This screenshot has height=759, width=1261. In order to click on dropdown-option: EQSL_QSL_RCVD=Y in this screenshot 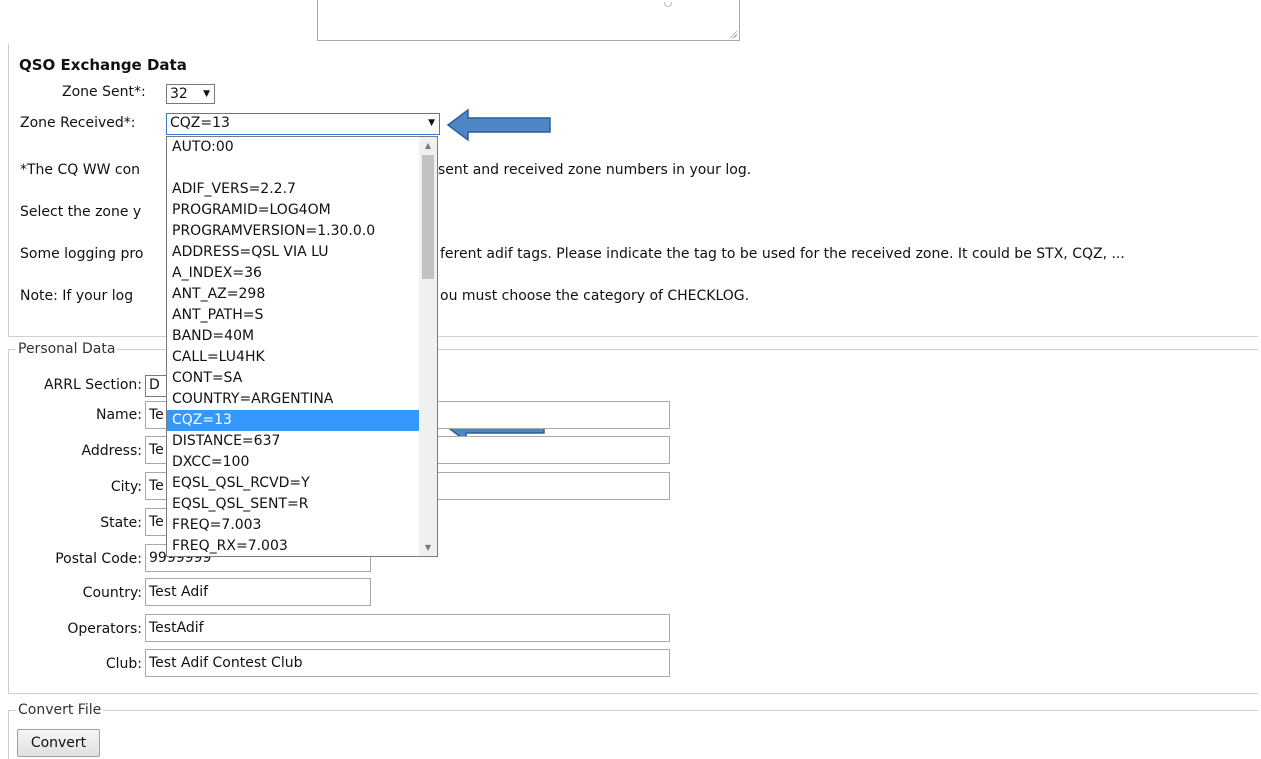, I will do `click(293, 483)`.